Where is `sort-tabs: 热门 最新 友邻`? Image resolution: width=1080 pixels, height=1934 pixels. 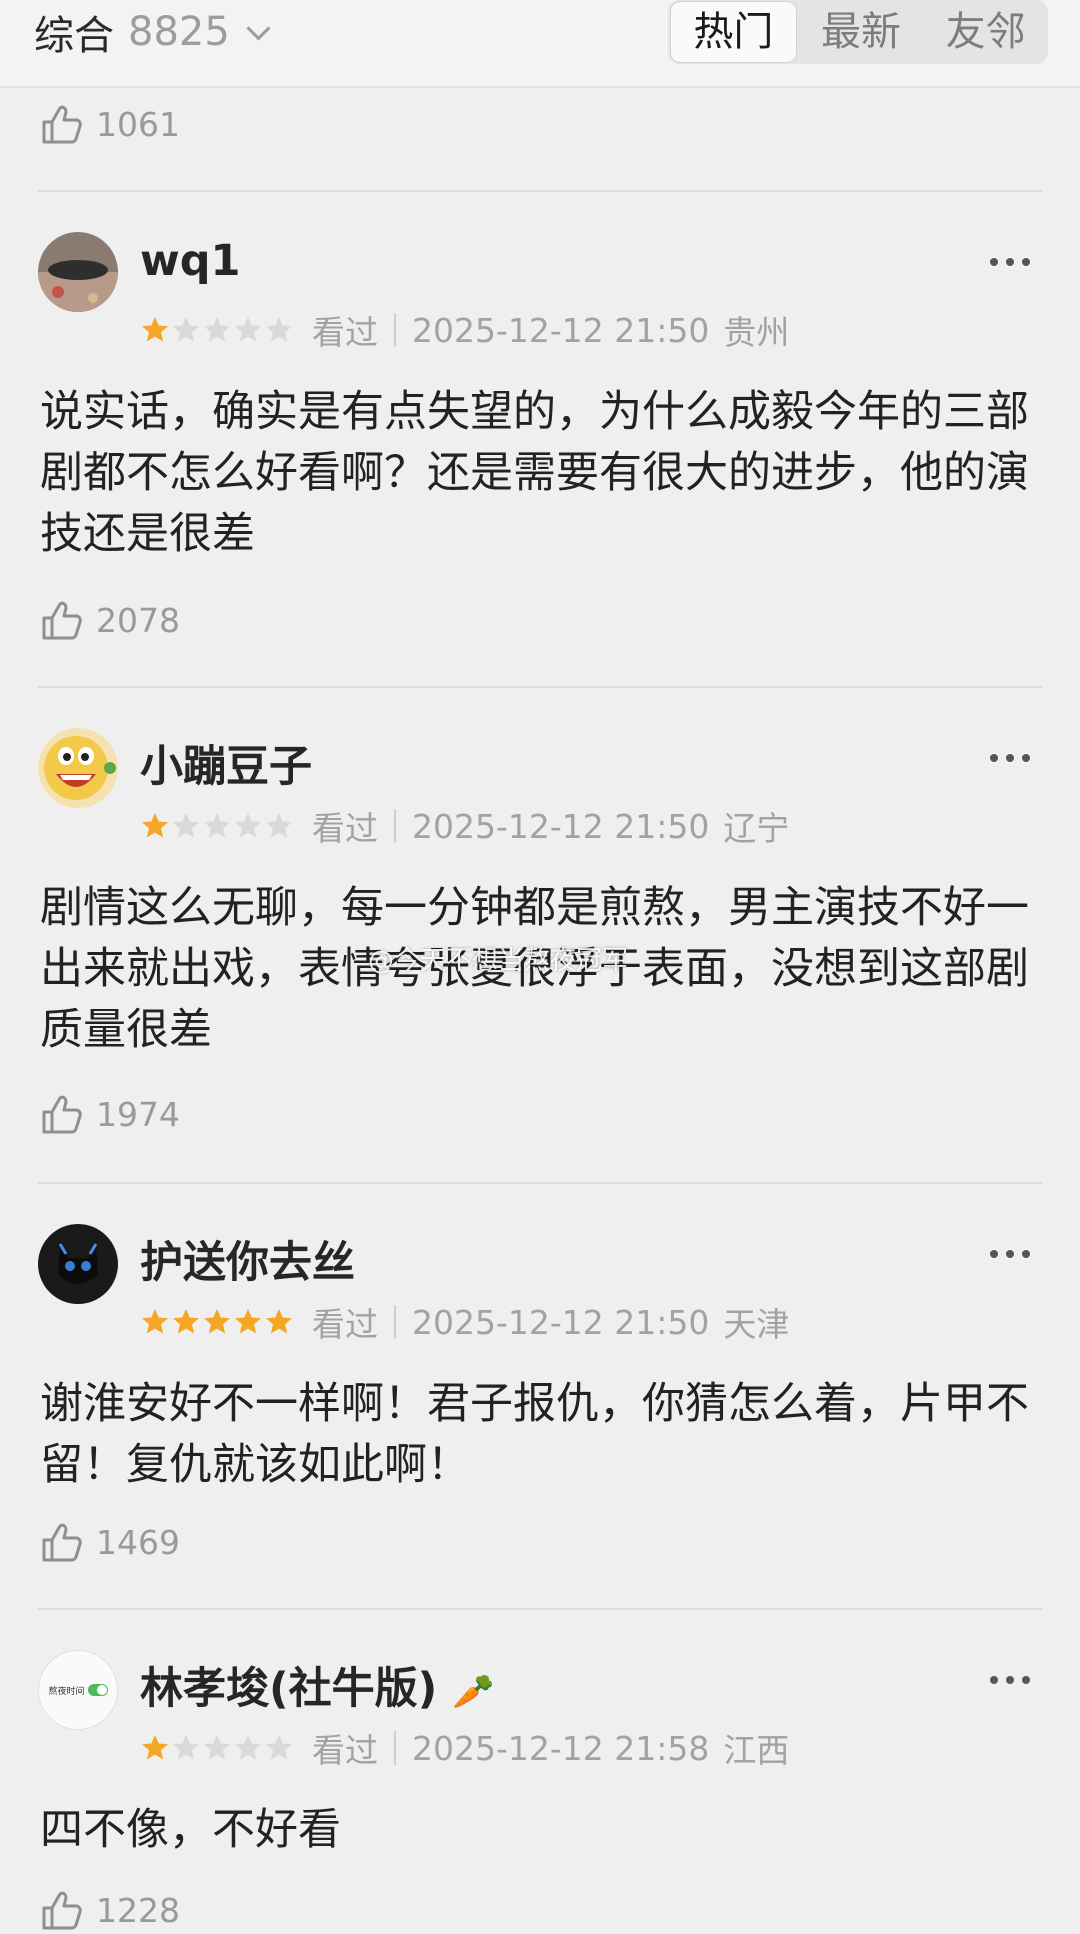
sort-tabs: 热门 最新 友邻 is located at coordinates (858, 32).